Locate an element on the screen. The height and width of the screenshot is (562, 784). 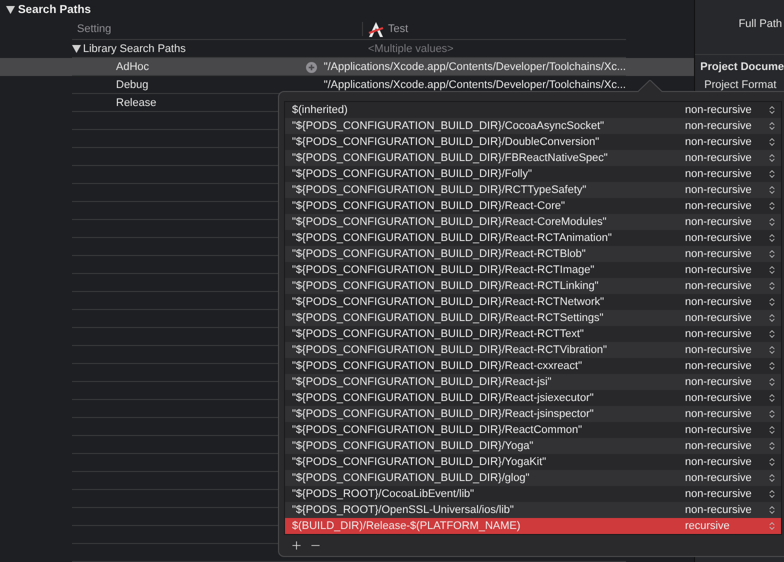
path-text: "${PODS_CONFIGURATION_BUILD_DIR}/RCTTypeSafety" is located at coordinates (440, 190).